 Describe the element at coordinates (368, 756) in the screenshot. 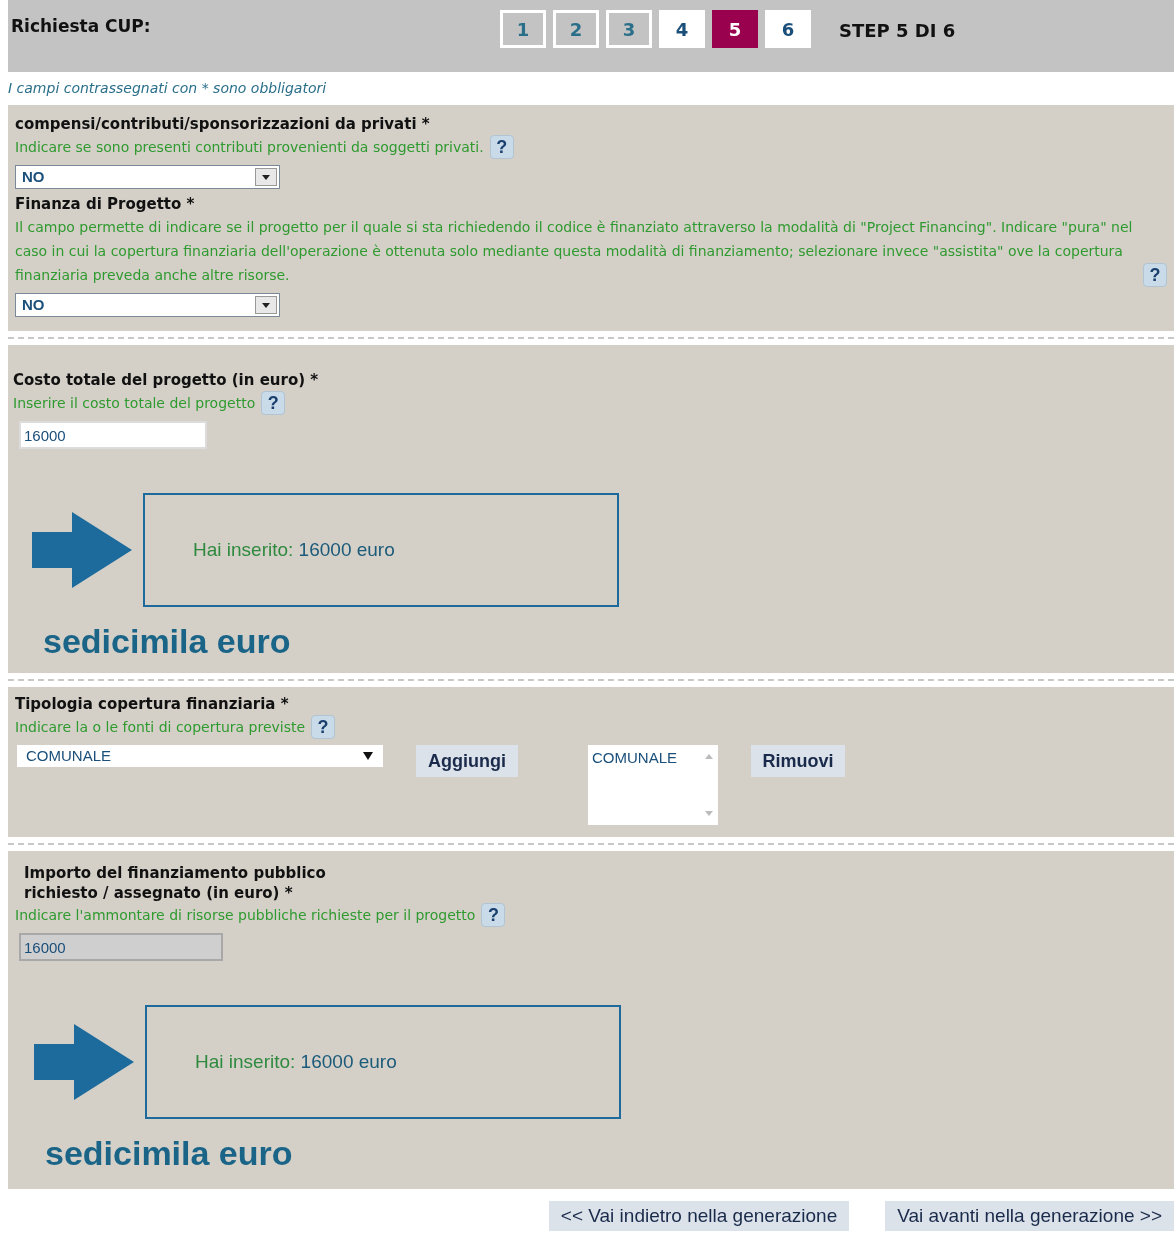

I see `dropdown-arrow-icon` at that location.